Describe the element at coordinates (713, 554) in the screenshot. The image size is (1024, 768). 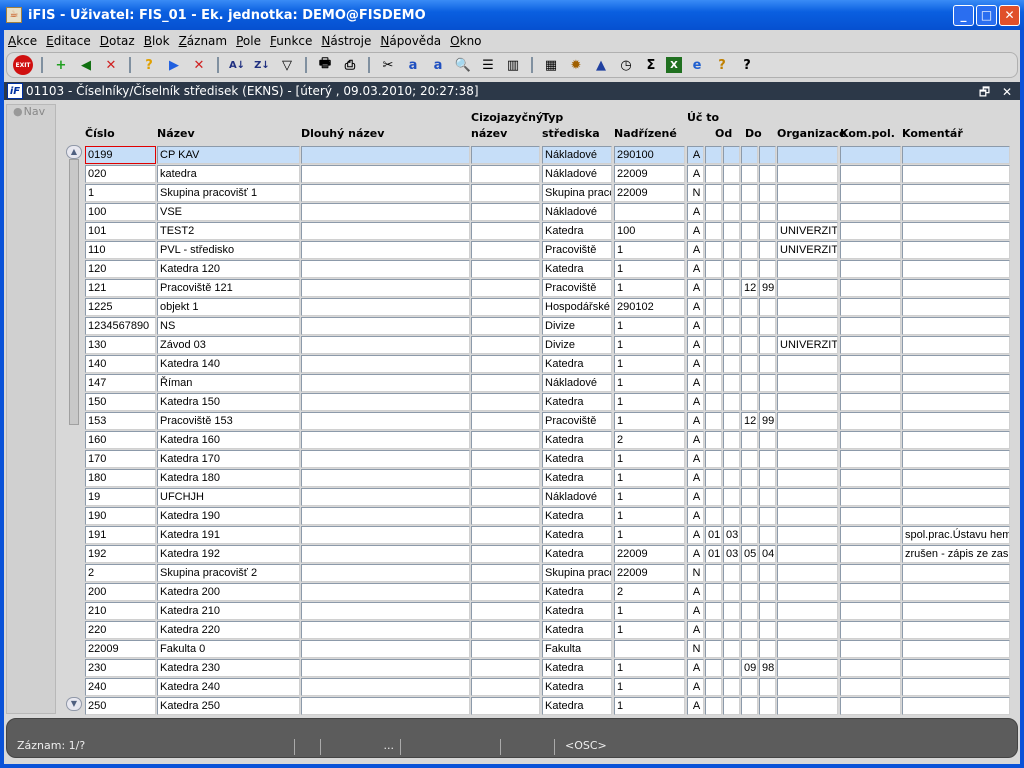
I see `cell-input: 01` at that location.